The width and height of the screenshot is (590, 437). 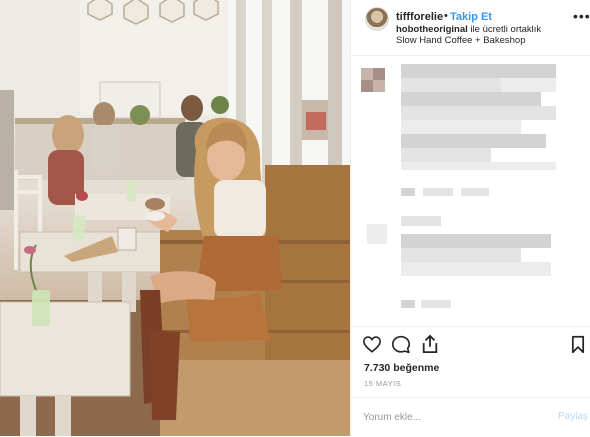 What do you see at coordinates (460, 40) in the screenshot?
I see `location-link: Slow Hand Coffee + Bakeshop` at bounding box center [460, 40].